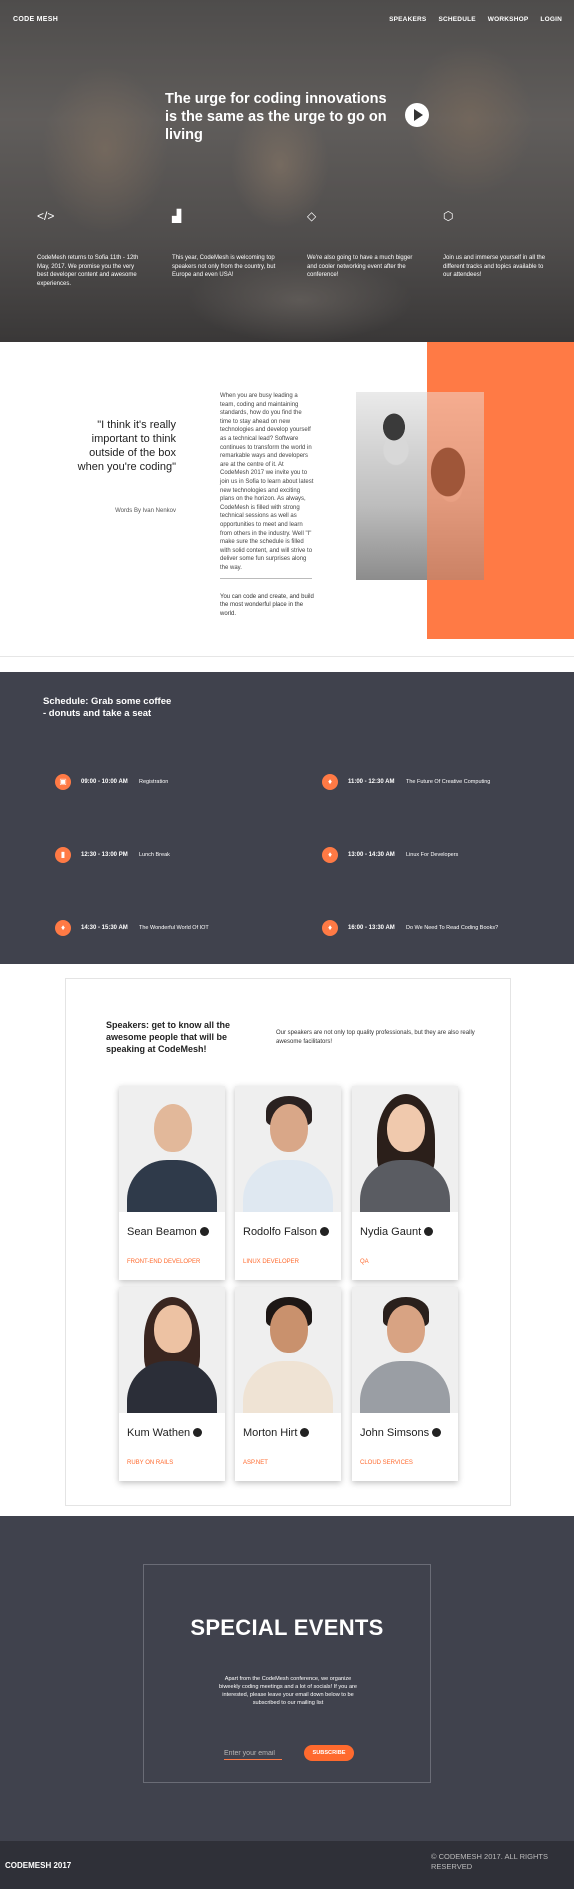 This screenshot has width=574, height=1889. What do you see at coordinates (329, 1753) in the screenshot?
I see `subscribe-button: SUBSCRIBE` at bounding box center [329, 1753].